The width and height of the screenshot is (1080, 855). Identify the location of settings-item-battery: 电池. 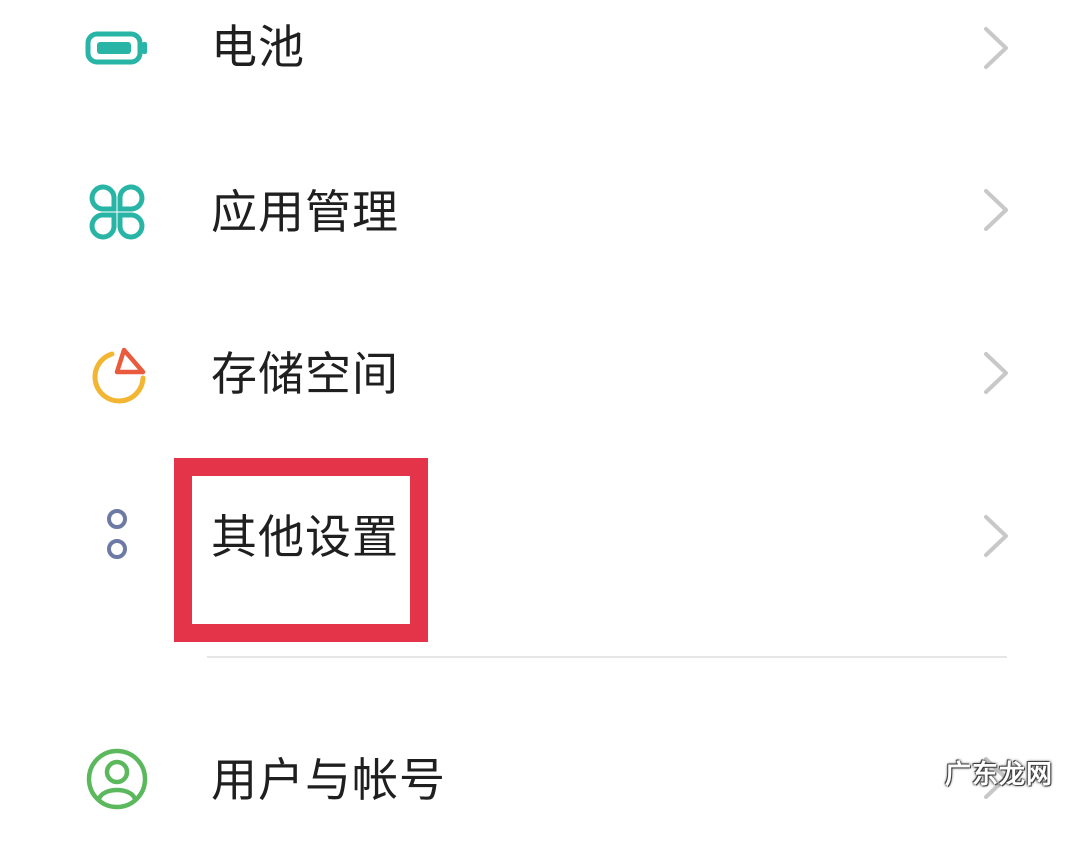
(540, 61).